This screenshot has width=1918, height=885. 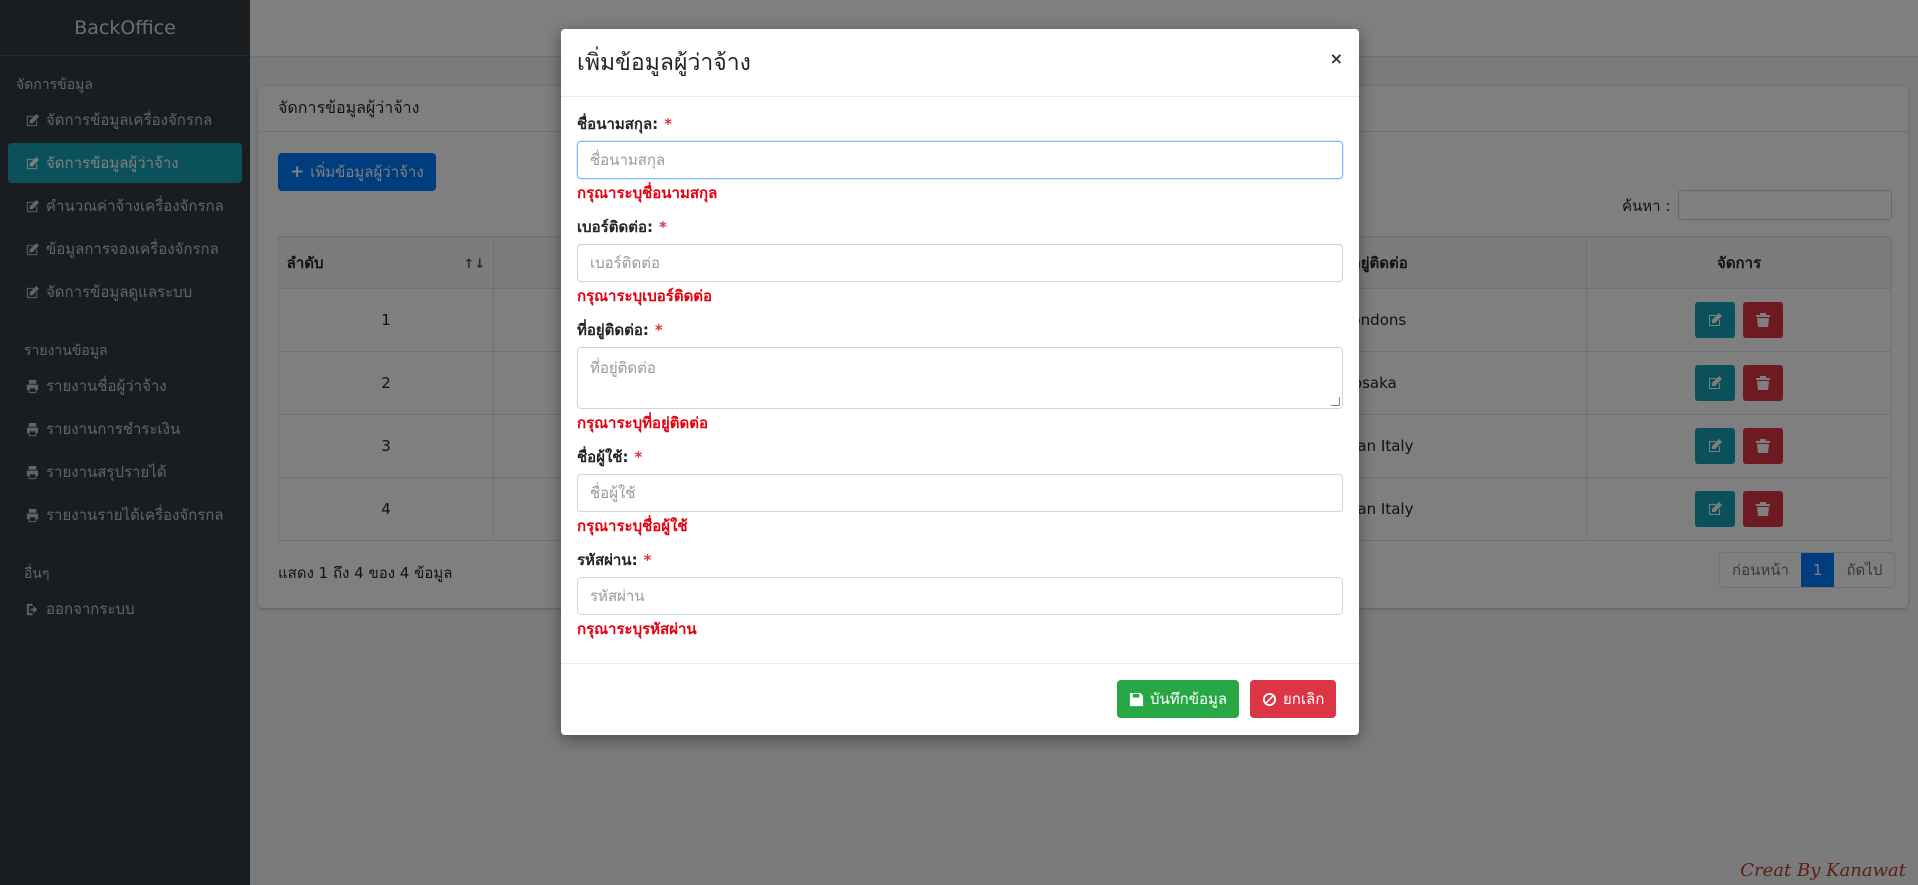 I want to click on modal-footer: บันทึกข้อมูล ยกเลิก, so click(x=960, y=699).